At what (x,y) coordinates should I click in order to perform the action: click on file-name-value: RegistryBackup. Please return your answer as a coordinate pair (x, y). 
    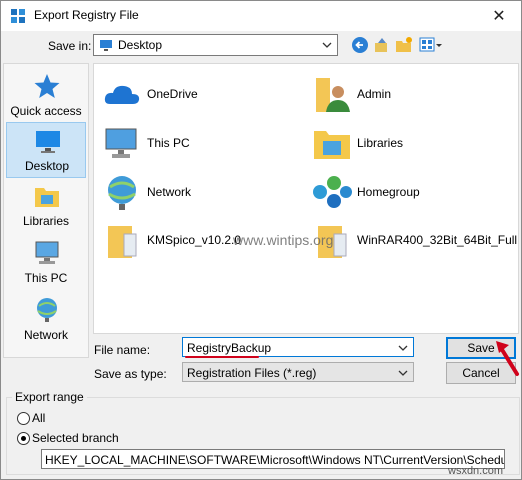
    Looking at the image, I should click on (229, 348).